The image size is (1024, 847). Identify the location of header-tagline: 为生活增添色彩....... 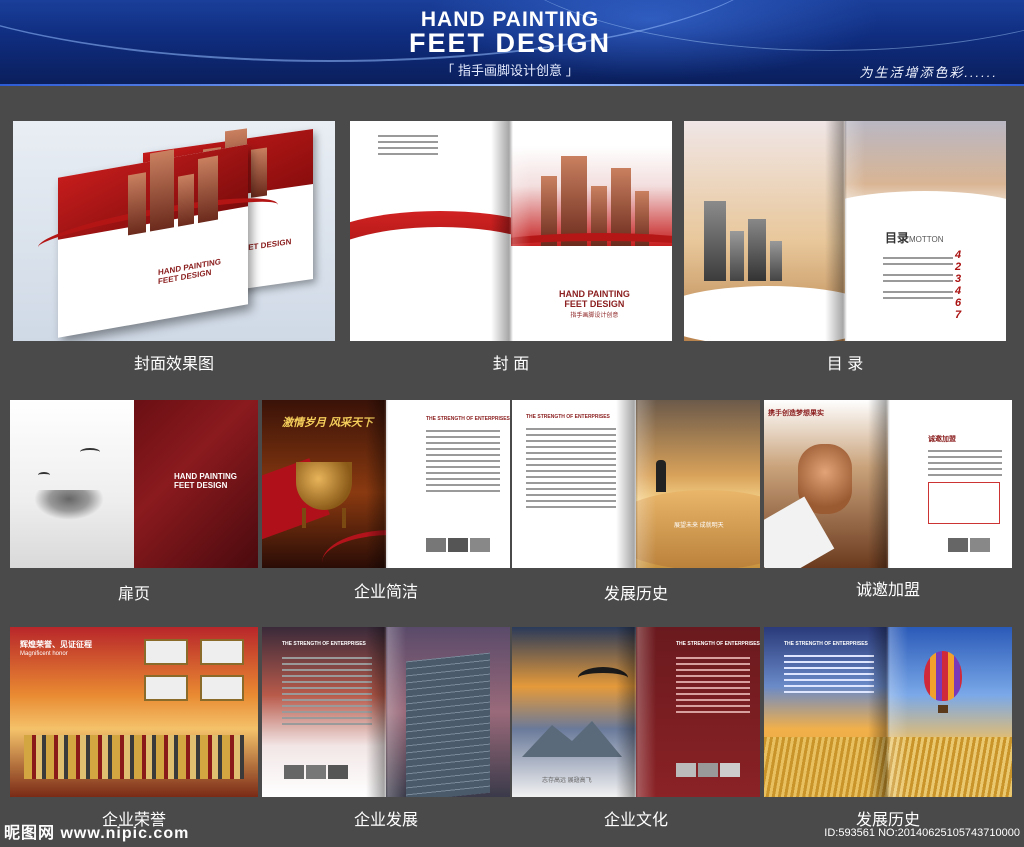
(928, 72).